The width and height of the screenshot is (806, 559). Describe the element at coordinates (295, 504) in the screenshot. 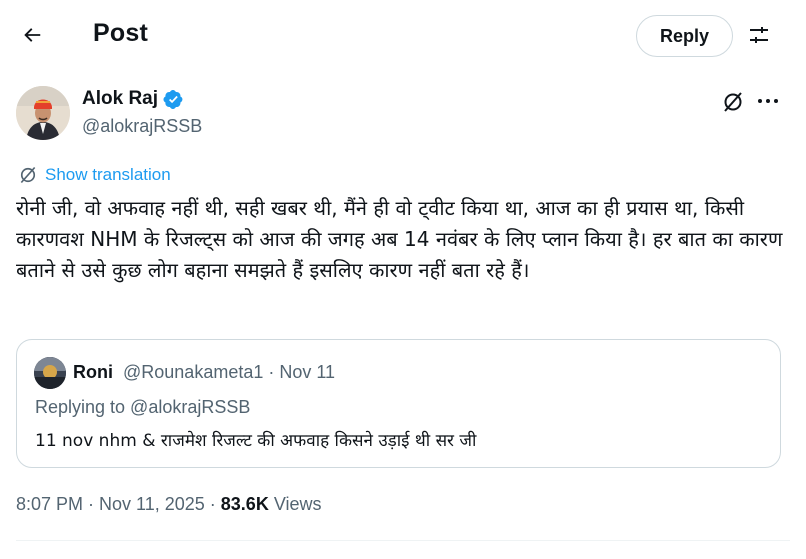

I see `views-label: Views` at that location.